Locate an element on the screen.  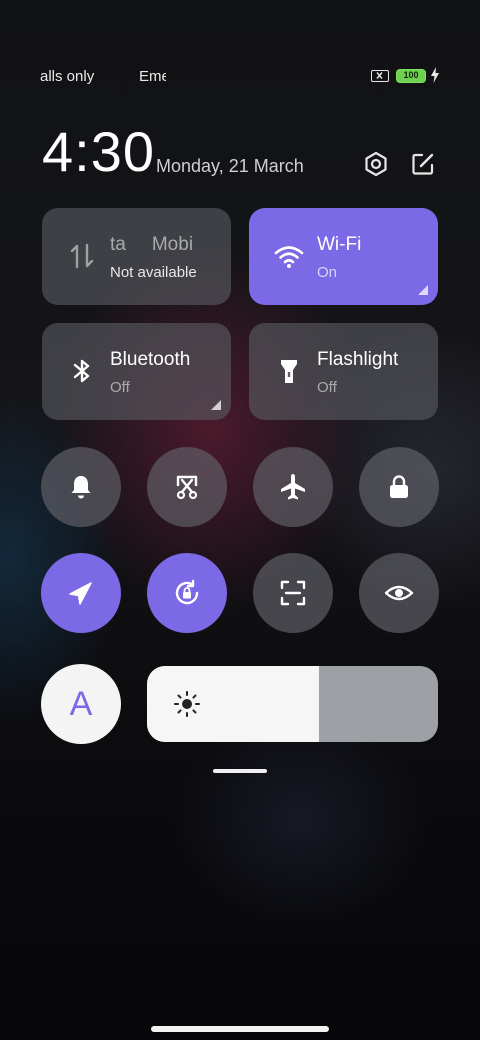
sim-off-icon is located at coordinates (380, 76).